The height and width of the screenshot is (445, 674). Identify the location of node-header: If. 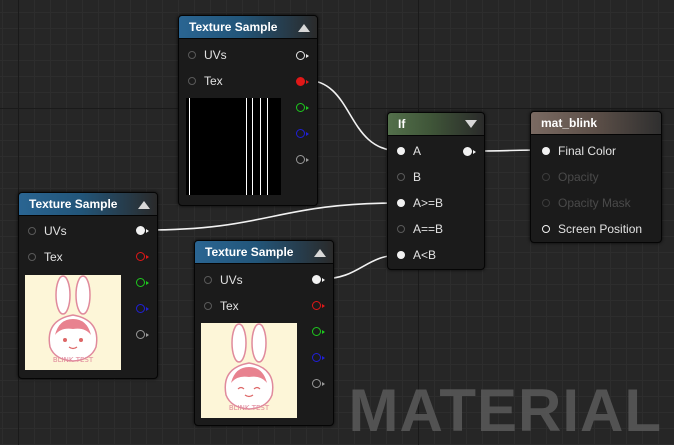
(436, 124).